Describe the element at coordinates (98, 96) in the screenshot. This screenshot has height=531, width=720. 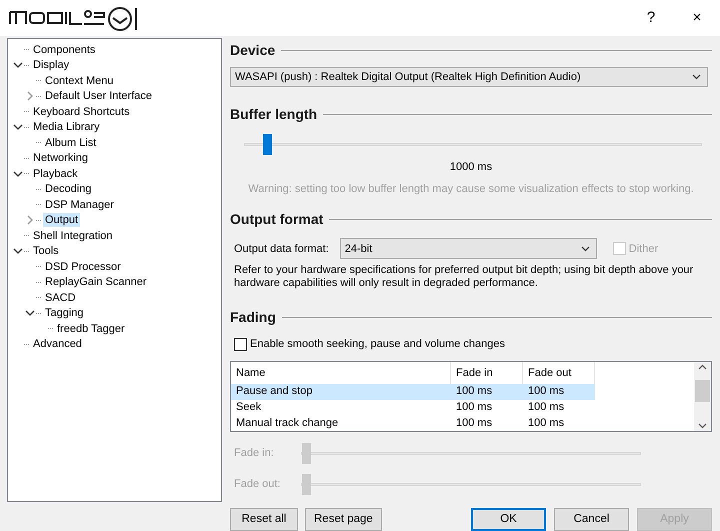
I see `tree-item: Default User Interface` at that location.